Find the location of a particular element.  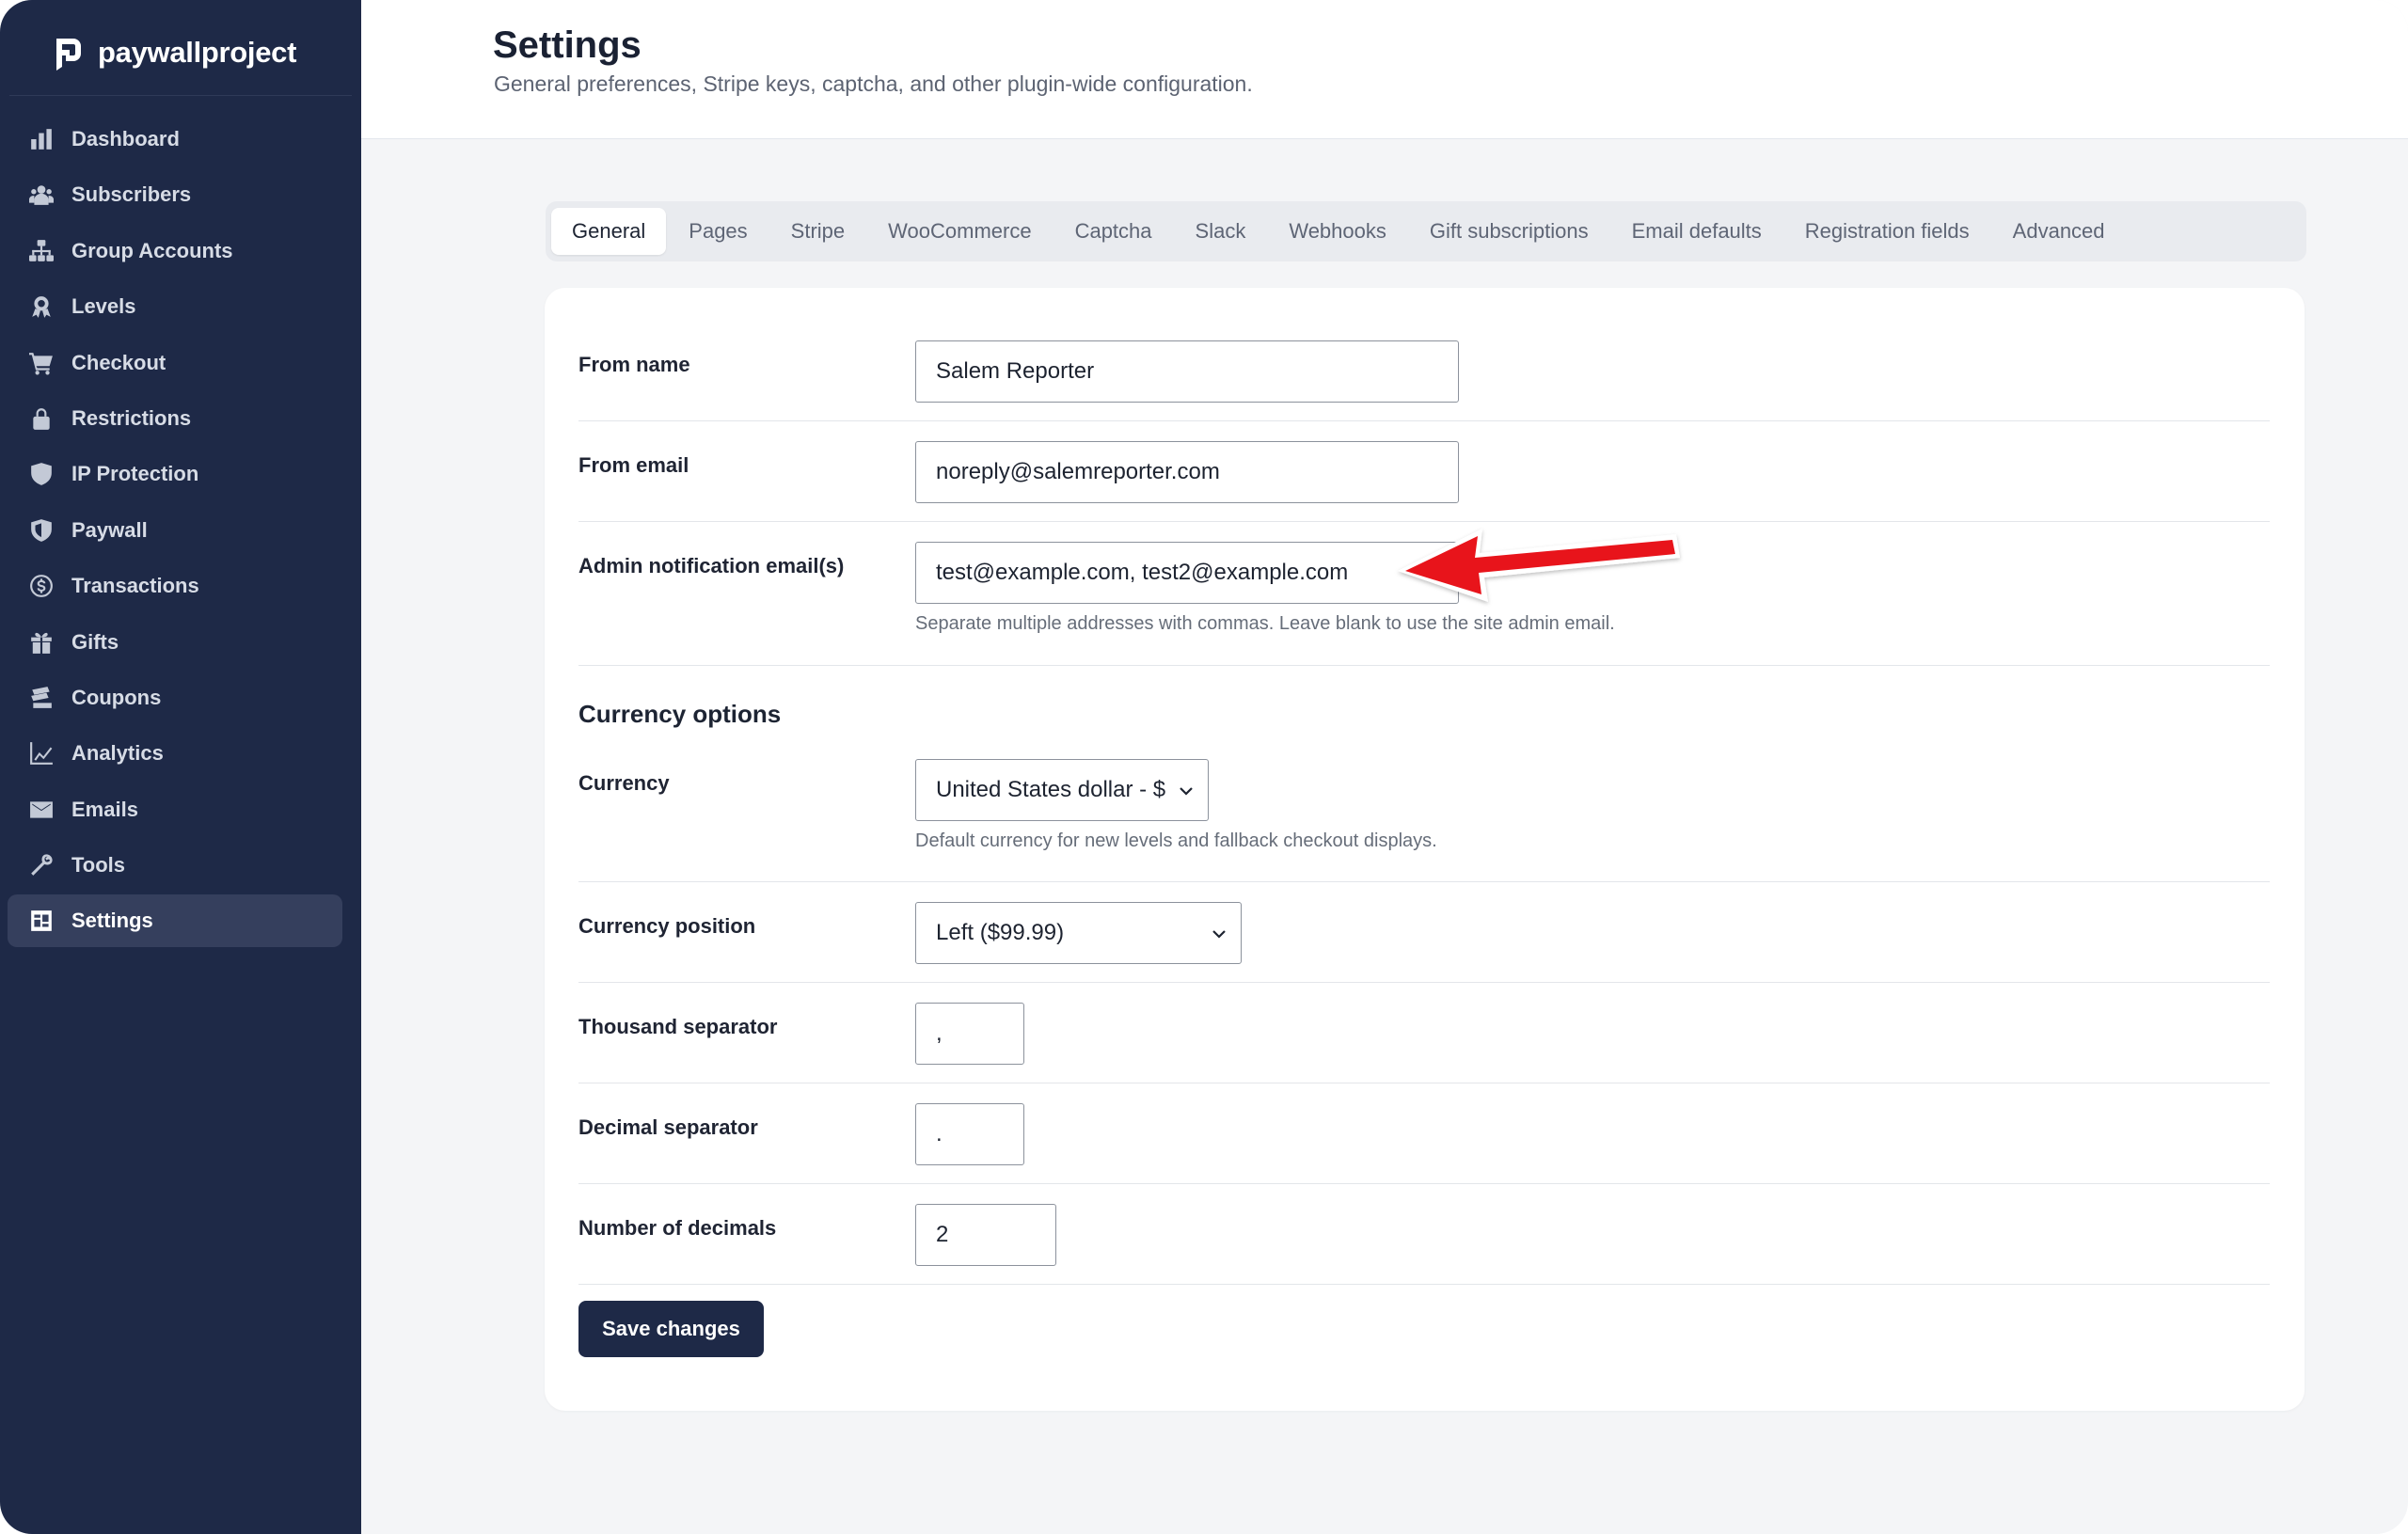

currency-position-row: Currency position Left ($99.99) is located at coordinates (1424, 933).